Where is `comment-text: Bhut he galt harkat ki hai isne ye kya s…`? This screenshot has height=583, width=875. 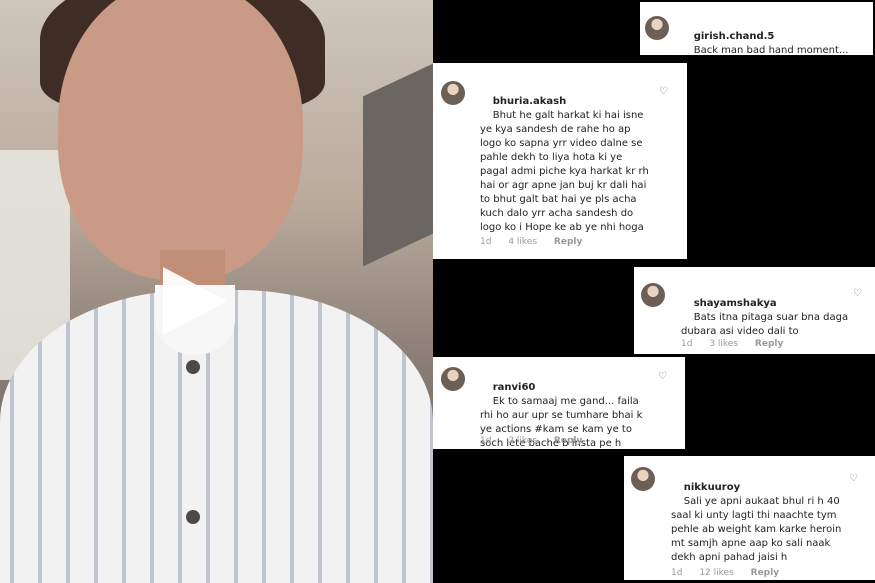
comment-text: Bhut he galt harkat ki hai isne ye kya s… is located at coordinates (566, 171).